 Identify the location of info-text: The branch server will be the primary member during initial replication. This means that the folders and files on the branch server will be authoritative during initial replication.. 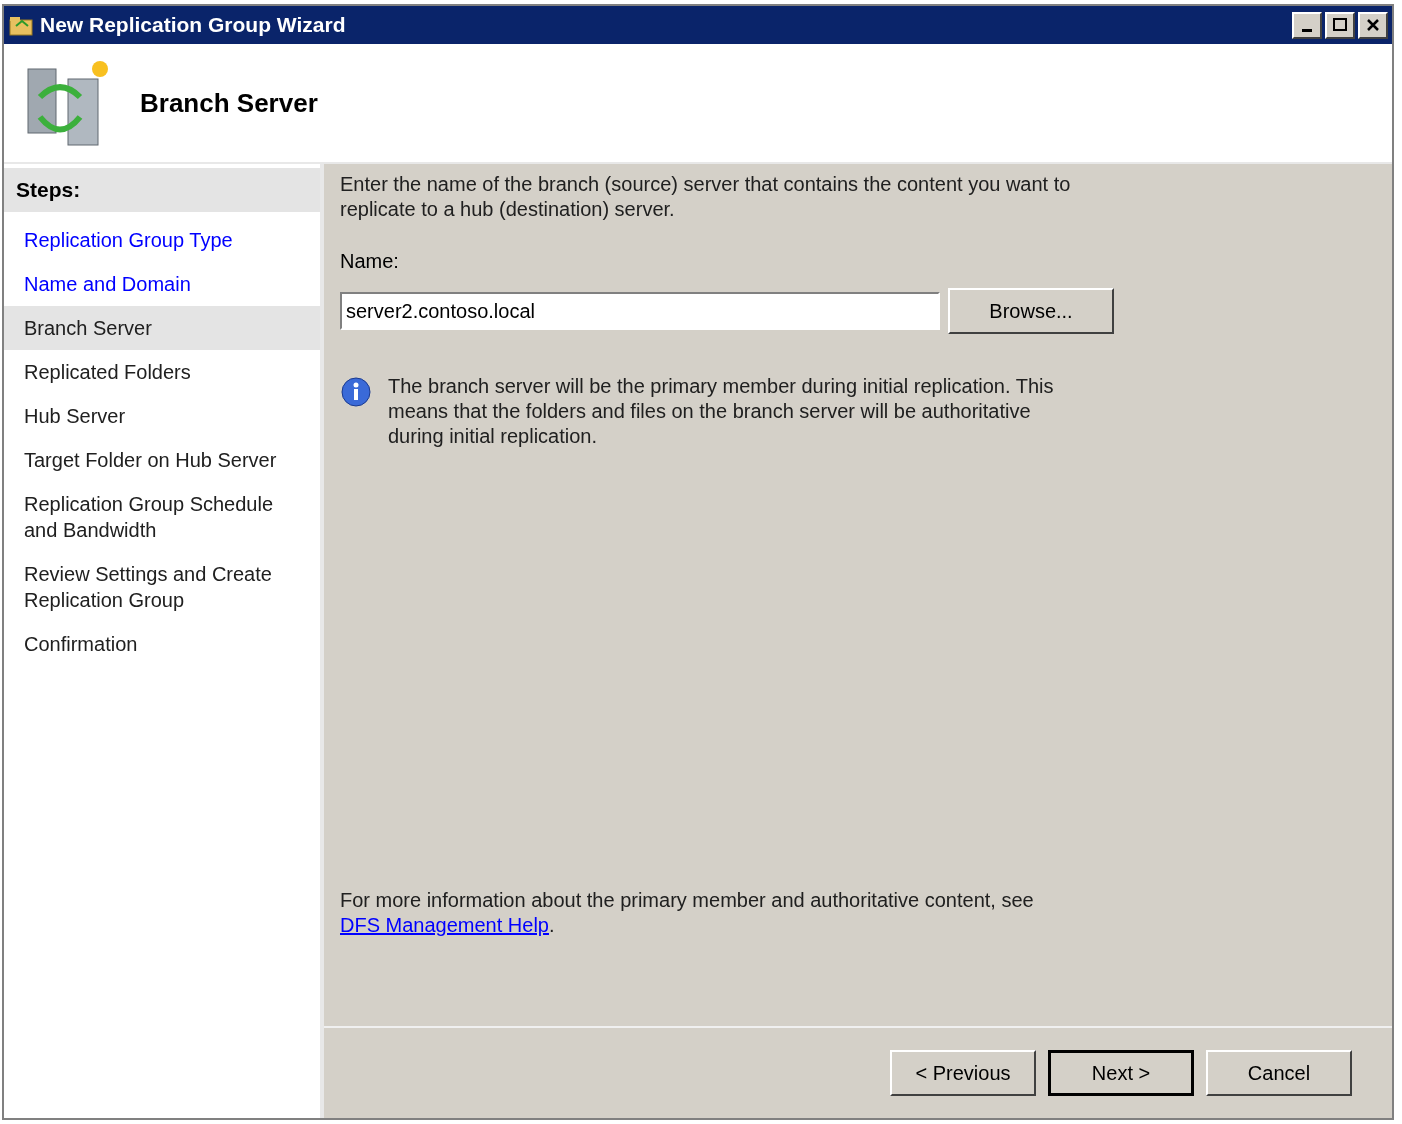
(721, 411).